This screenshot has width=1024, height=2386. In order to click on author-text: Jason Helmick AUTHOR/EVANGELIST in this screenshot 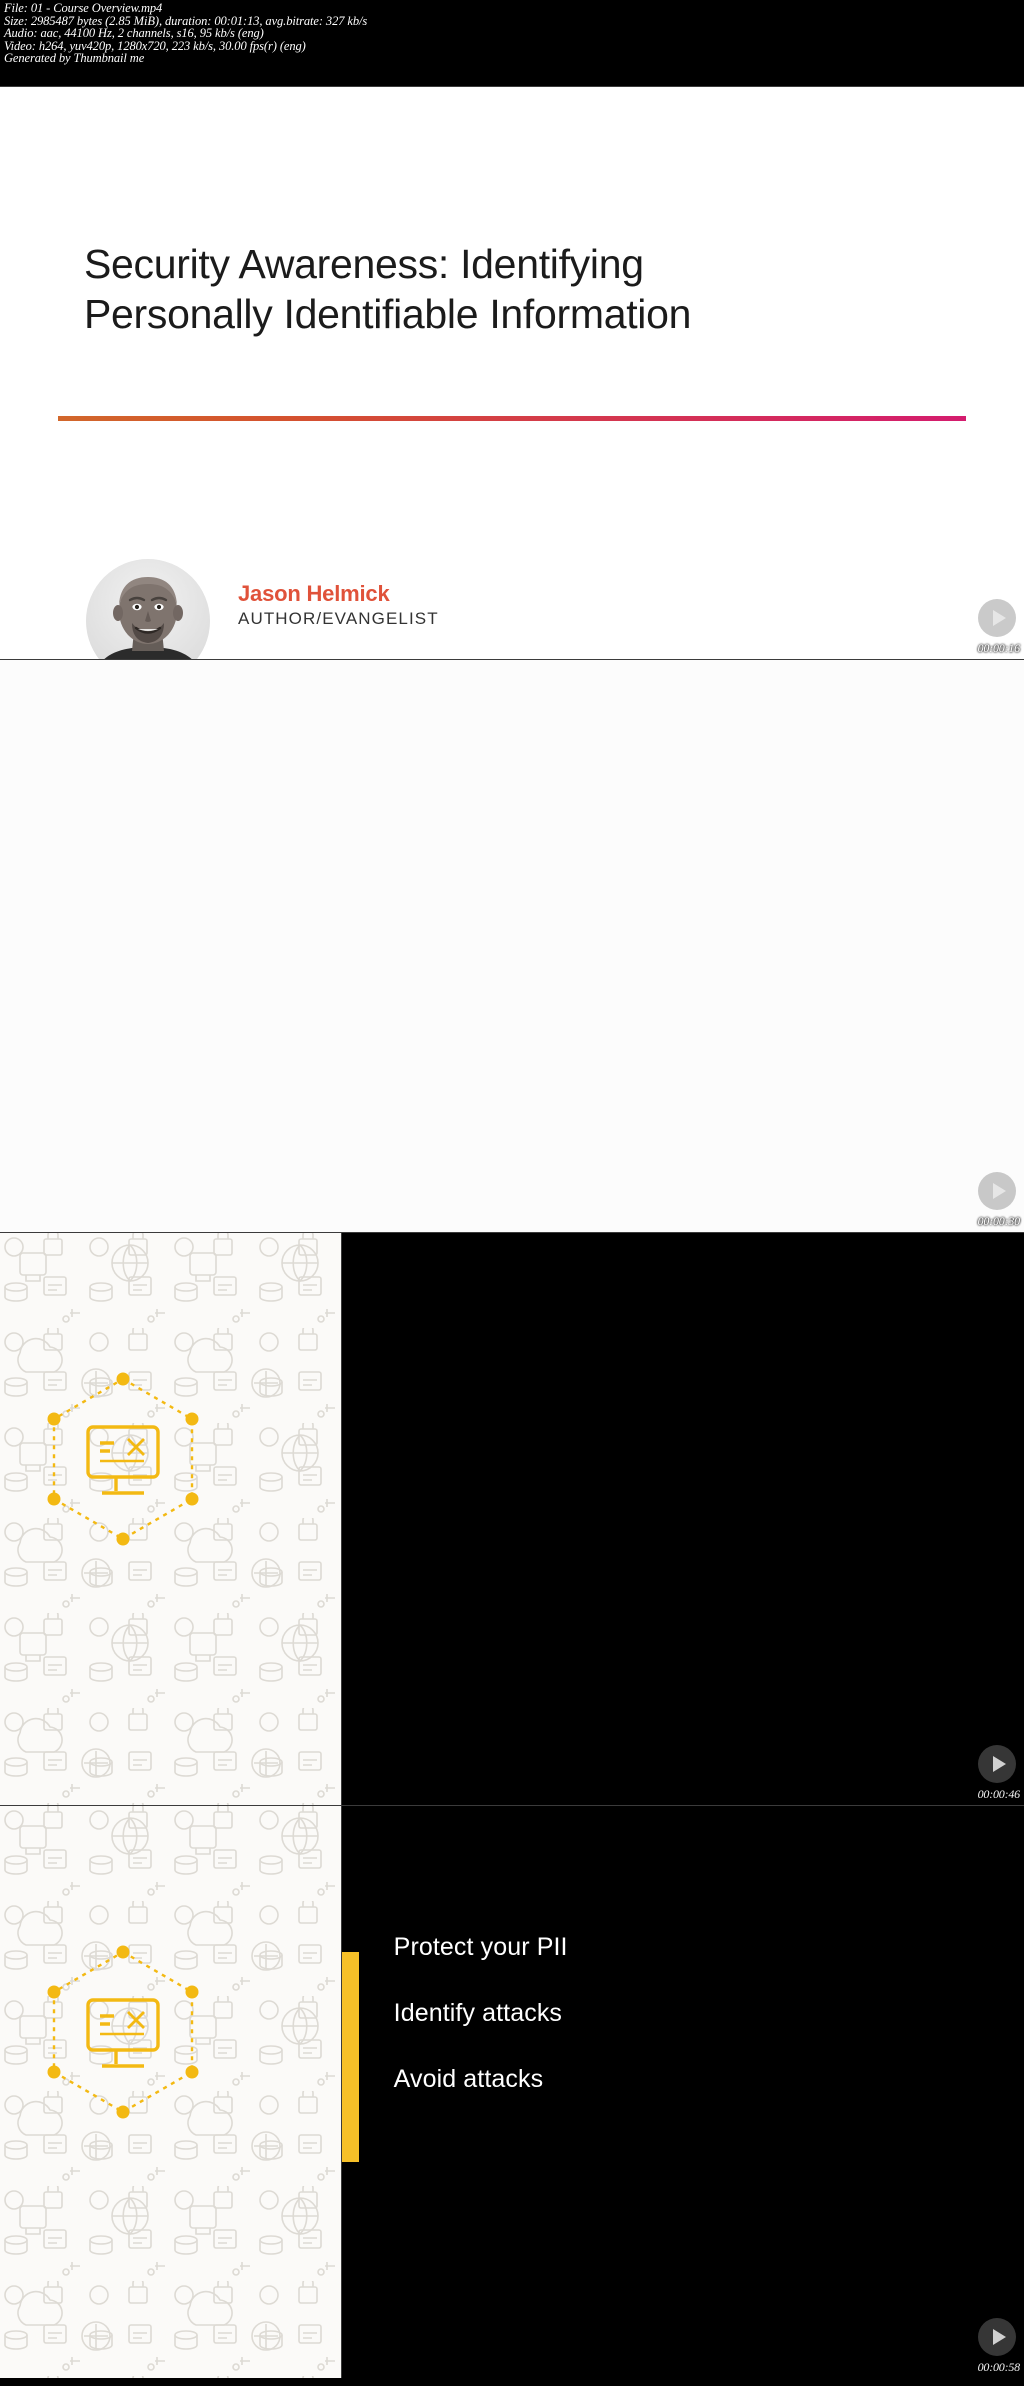, I will do `click(338, 595)`.